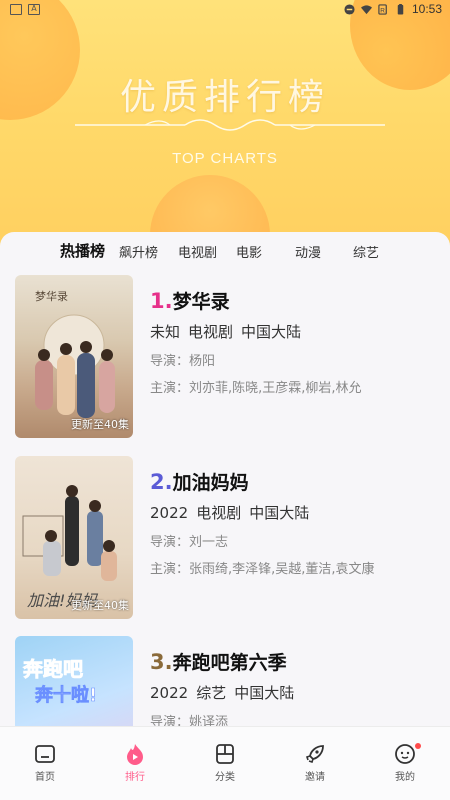  Describe the element at coordinates (400, 9) in the screenshot. I see `battery-icon` at that location.